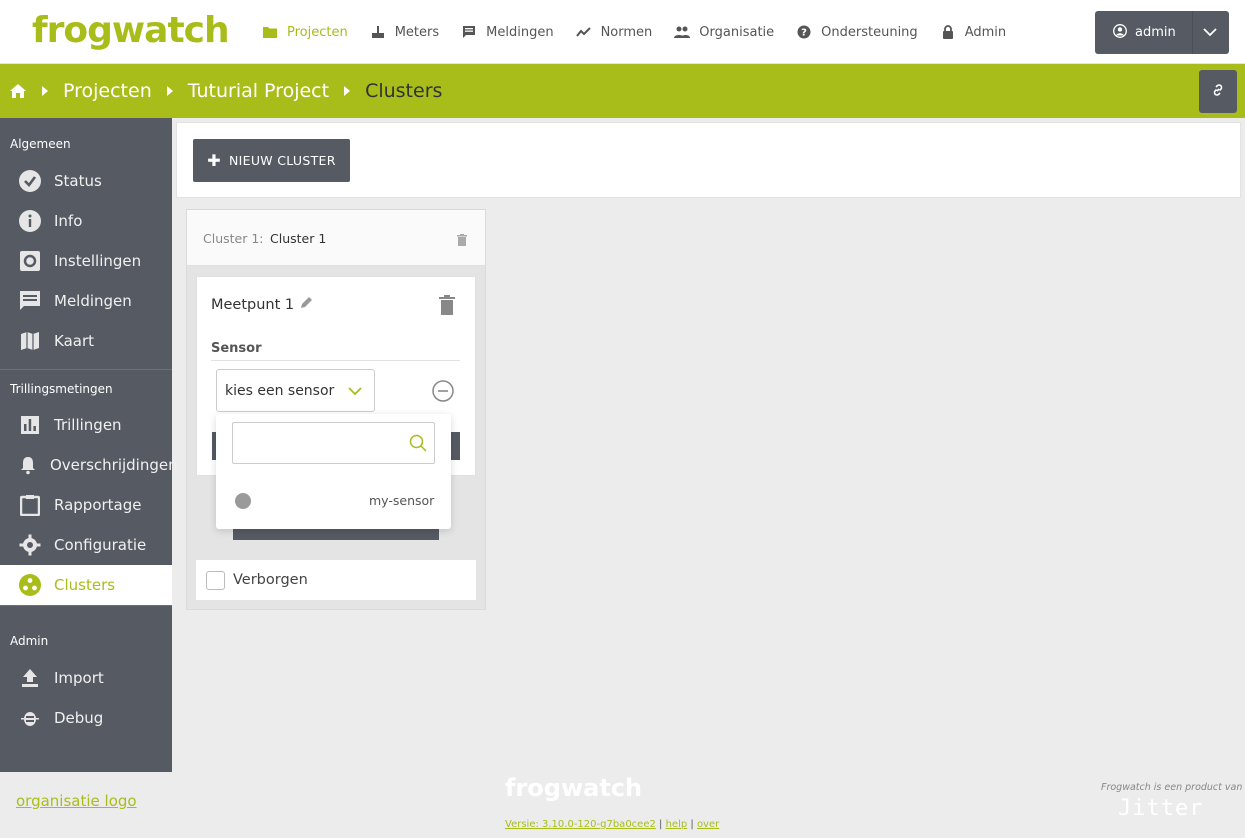 The height and width of the screenshot is (838, 1245). I want to click on sidebar-group-title: Algemeen, so click(40, 144).